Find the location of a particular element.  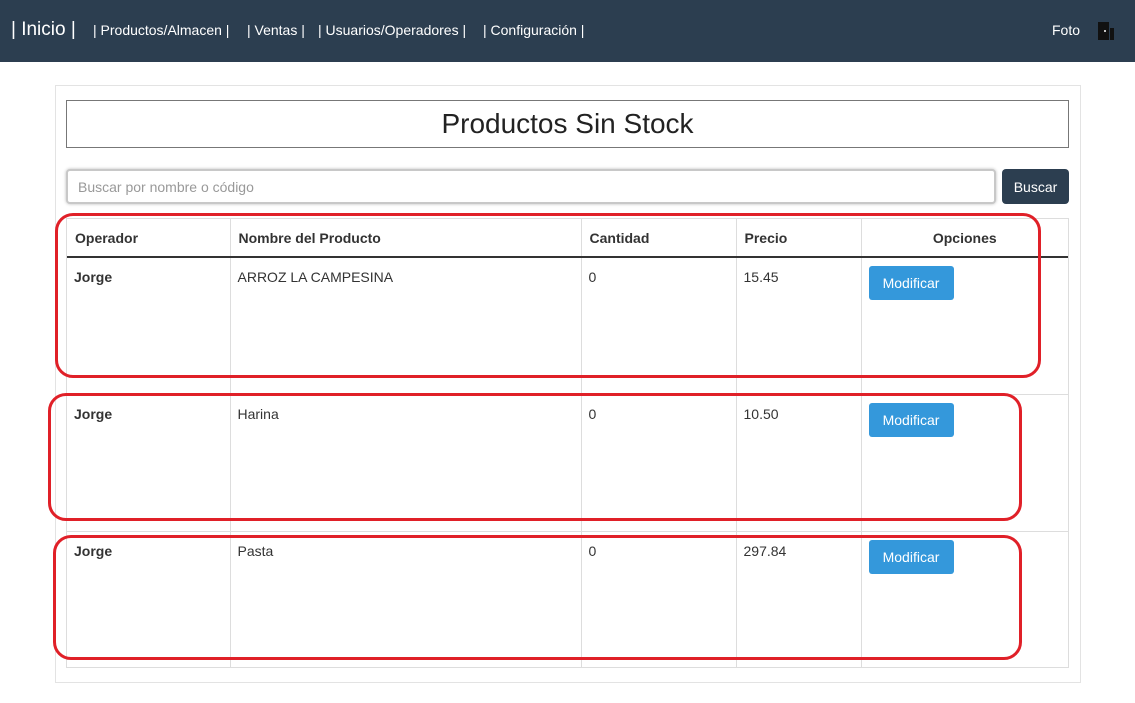

header-operador: Operador is located at coordinates (148, 238).